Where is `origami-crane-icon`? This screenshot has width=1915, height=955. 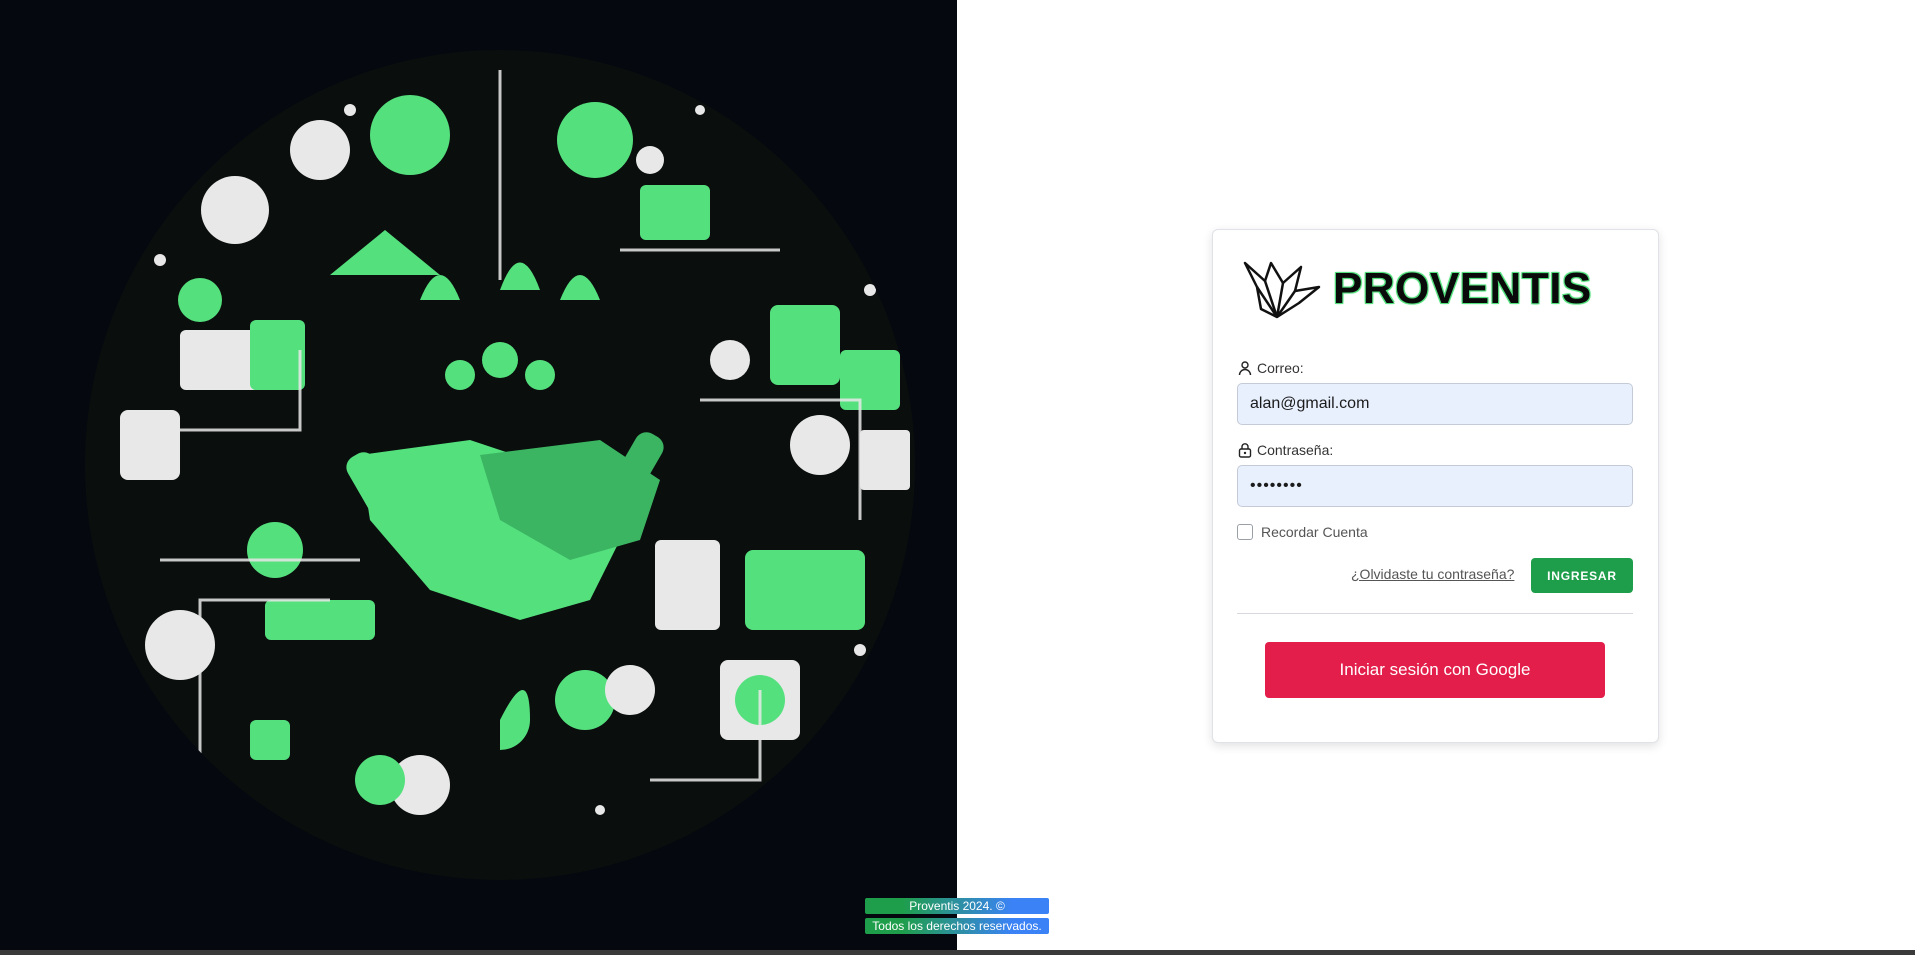
origami-crane-icon is located at coordinates (1282, 290).